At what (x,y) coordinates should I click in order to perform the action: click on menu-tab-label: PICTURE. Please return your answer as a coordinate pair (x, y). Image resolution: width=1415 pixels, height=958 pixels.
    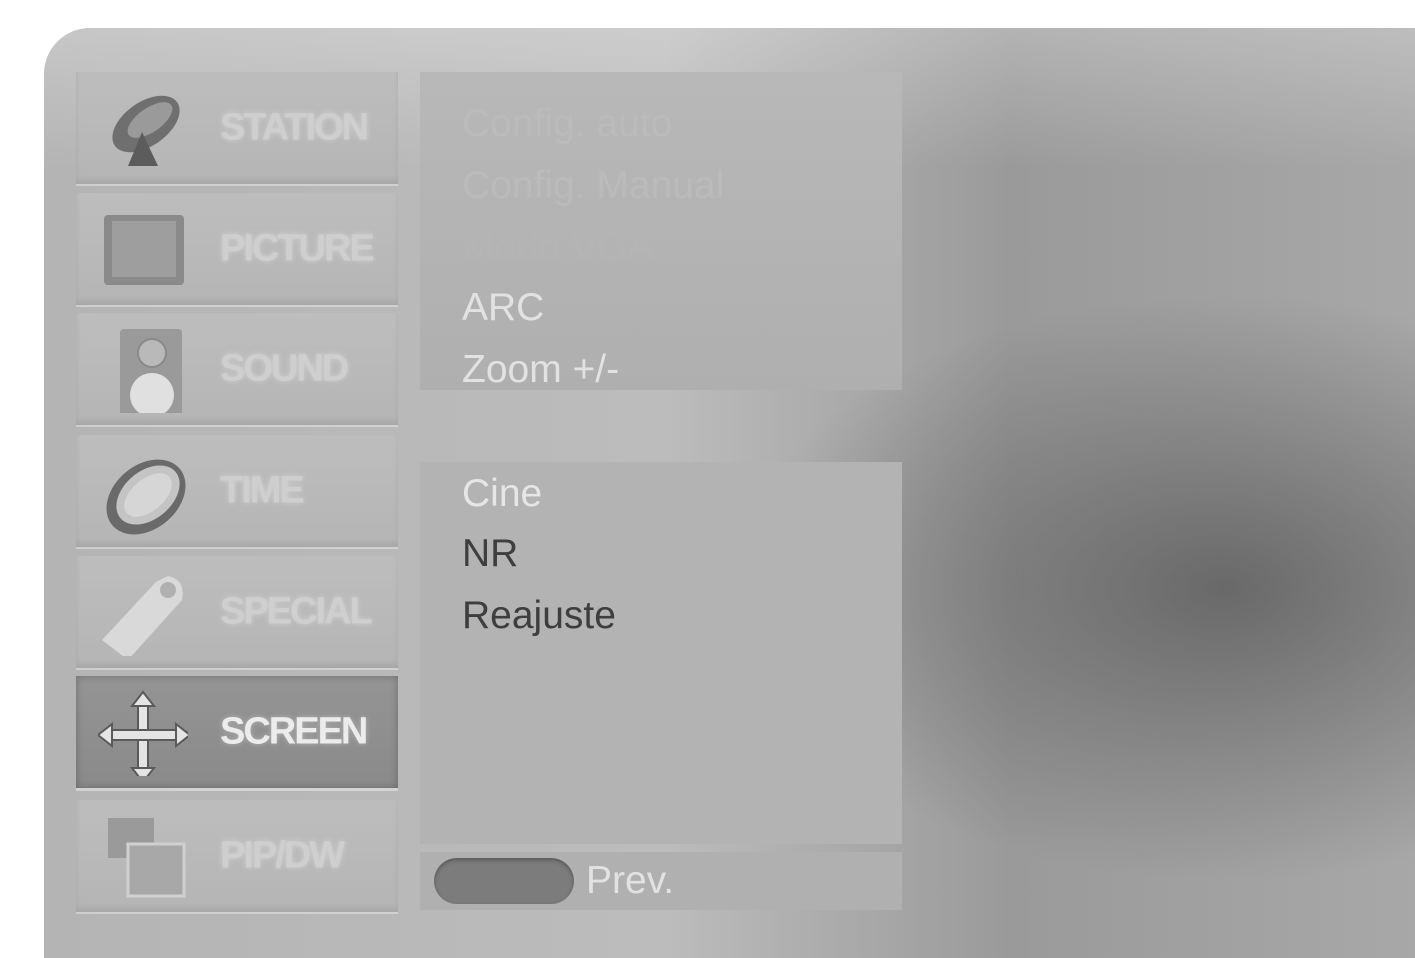
    Looking at the image, I should click on (297, 248).